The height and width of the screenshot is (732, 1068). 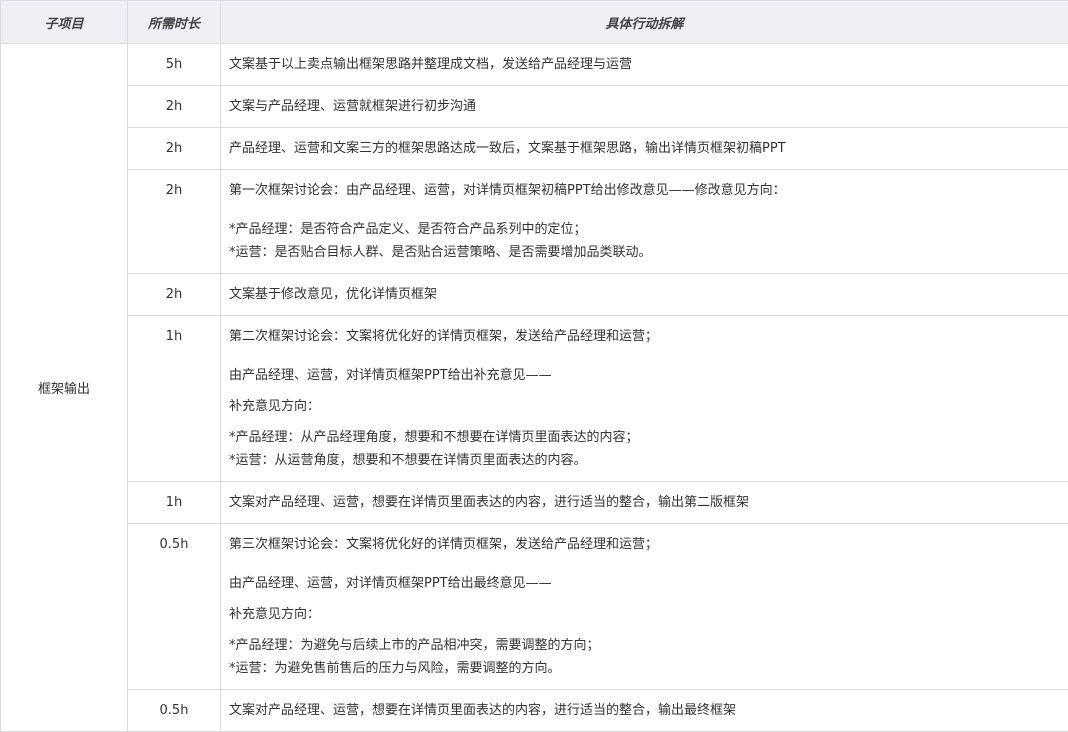 What do you see at coordinates (648, 545) in the screenshot?
I see `action-line: 第三次框架讨论会：文案将优化好的详情页框架，发送给产品经理和运营；` at bounding box center [648, 545].